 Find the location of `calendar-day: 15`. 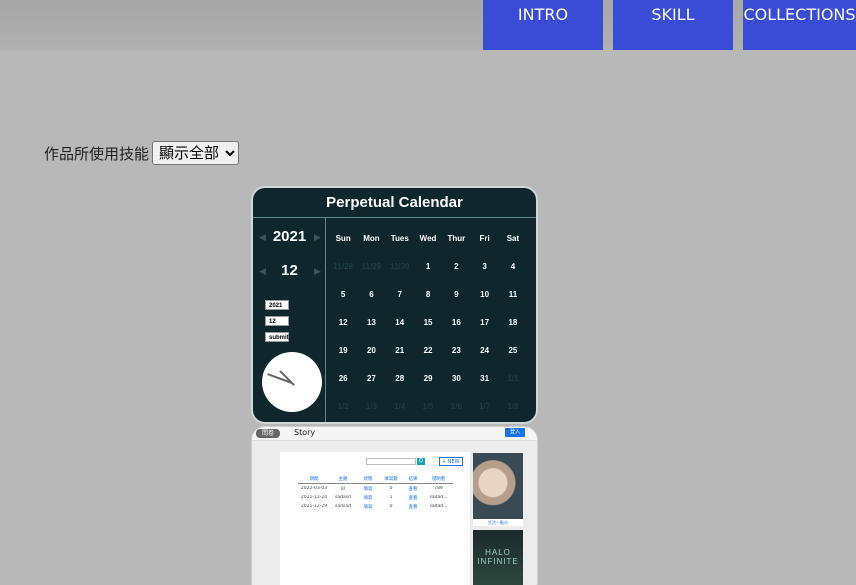

calendar-day: 15 is located at coordinates (428, 322).